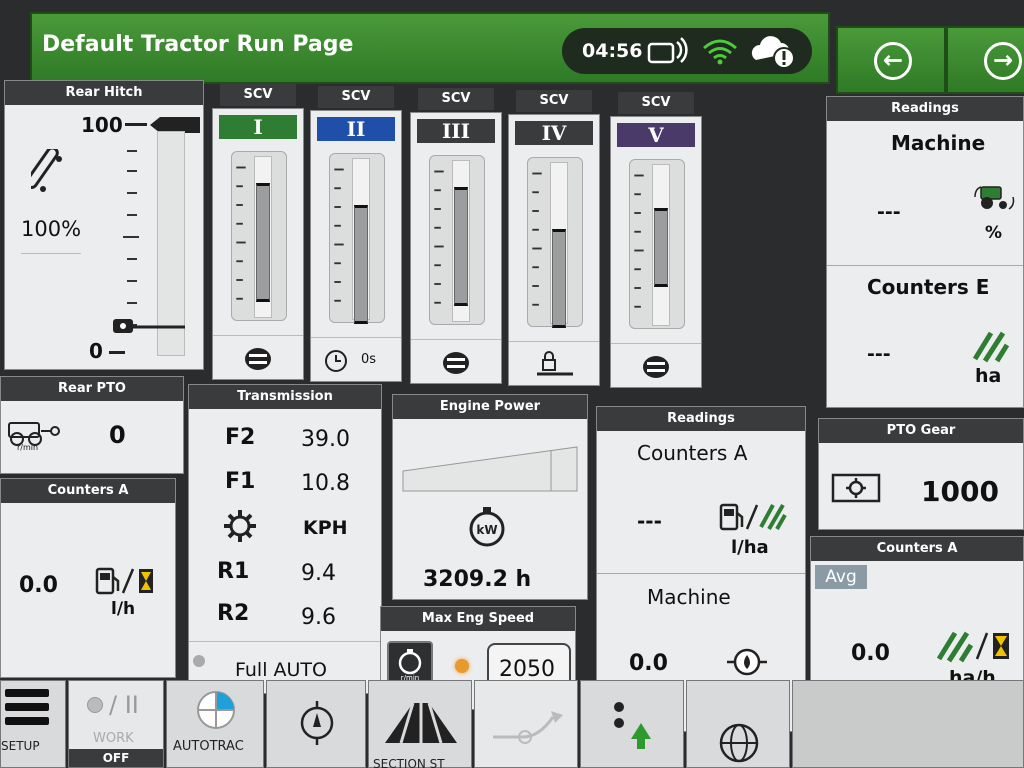 This screenshot has width=1024, height=768. What do you see at coordinates (325, 439) in the screenshot?
I see `trans-value-0: 39.0` at bounding box center [325, 439].